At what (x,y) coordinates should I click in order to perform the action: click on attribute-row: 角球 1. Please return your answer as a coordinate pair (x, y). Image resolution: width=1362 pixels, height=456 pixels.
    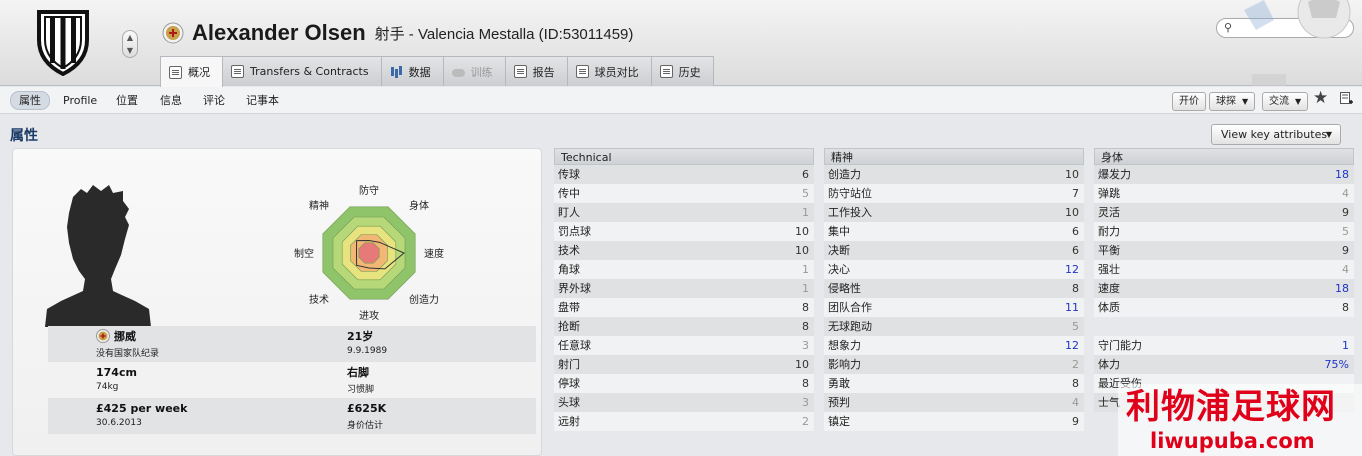
    Looking at the image, I should click on (684, 269).